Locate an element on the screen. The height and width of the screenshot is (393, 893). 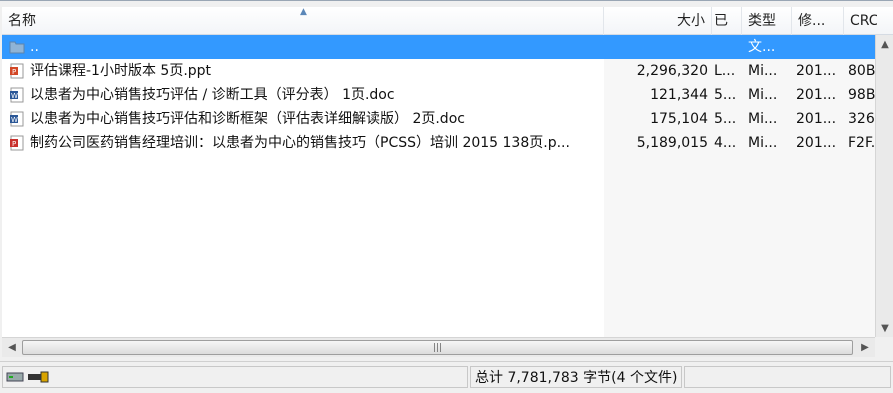
drive-icon is located at coordinates (15, 379).